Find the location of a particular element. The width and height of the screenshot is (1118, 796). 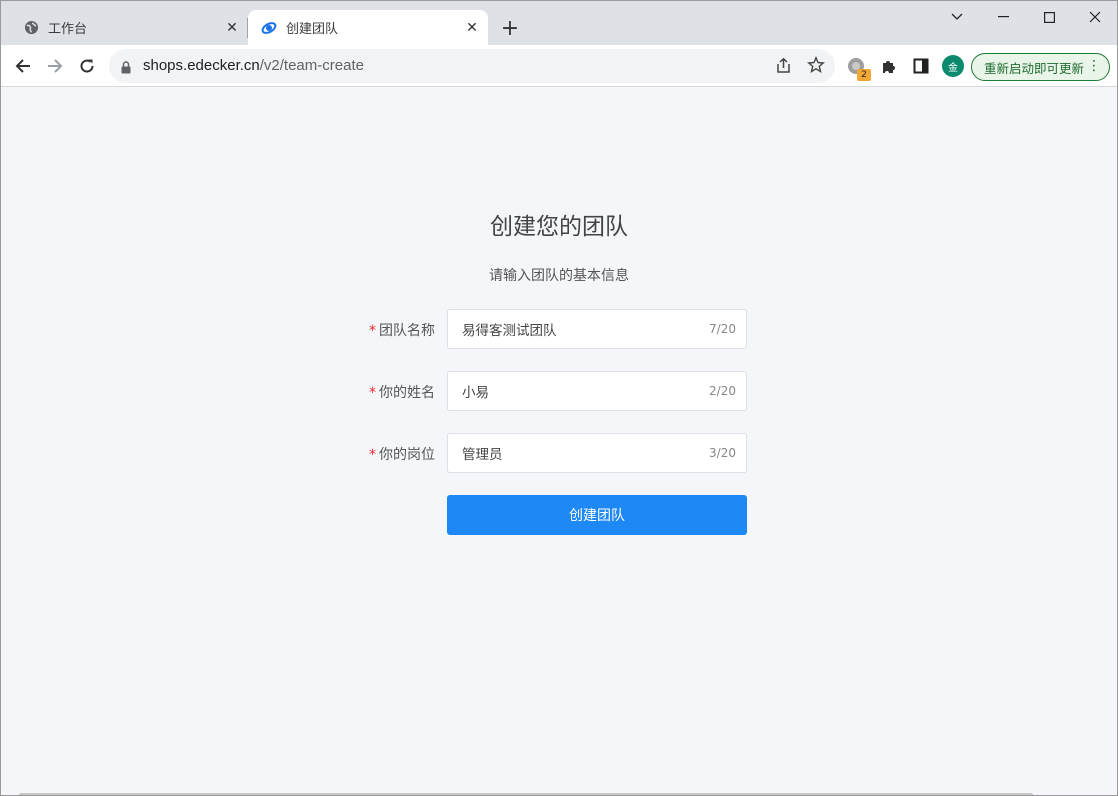

bookmark-star-icon is located at coordinates (816, 67).